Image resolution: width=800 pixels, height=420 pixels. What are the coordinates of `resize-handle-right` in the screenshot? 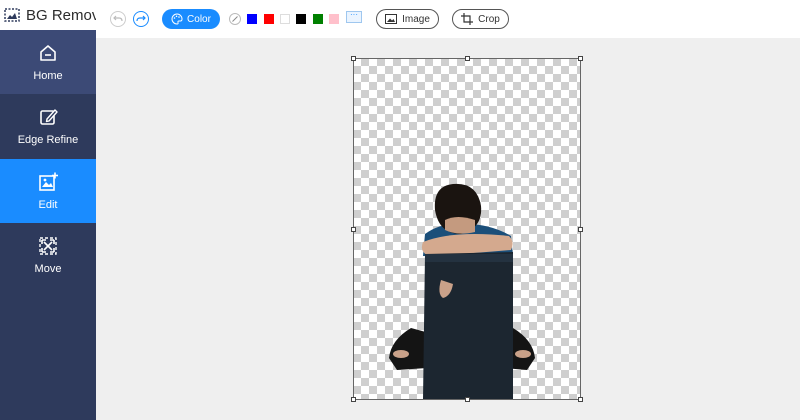 It's located at (580, 229).